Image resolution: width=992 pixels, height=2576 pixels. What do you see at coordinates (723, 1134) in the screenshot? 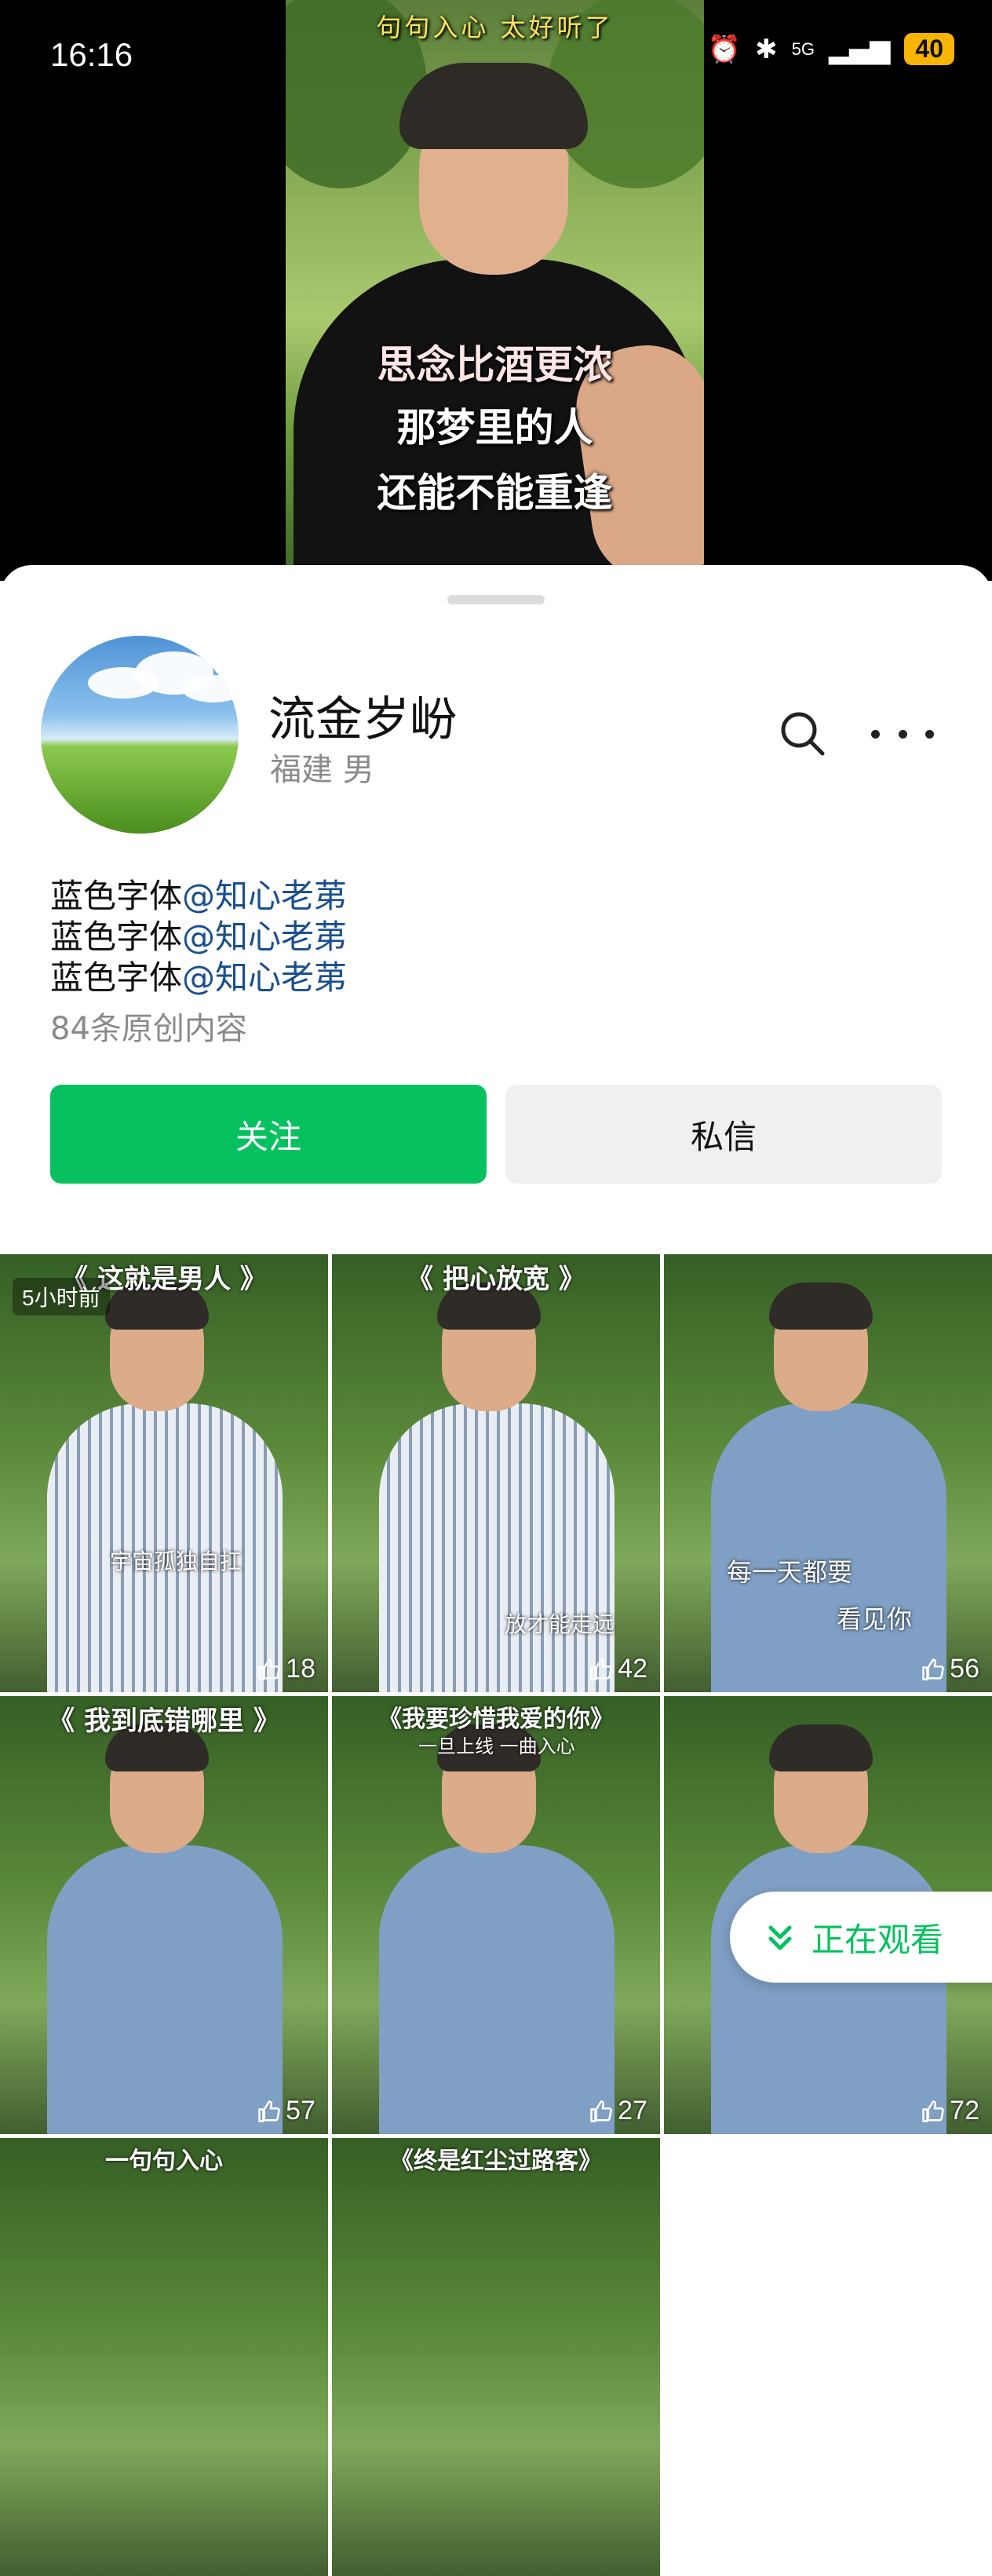
I see `message-button: 私信` at bounding box center [723, 1134].